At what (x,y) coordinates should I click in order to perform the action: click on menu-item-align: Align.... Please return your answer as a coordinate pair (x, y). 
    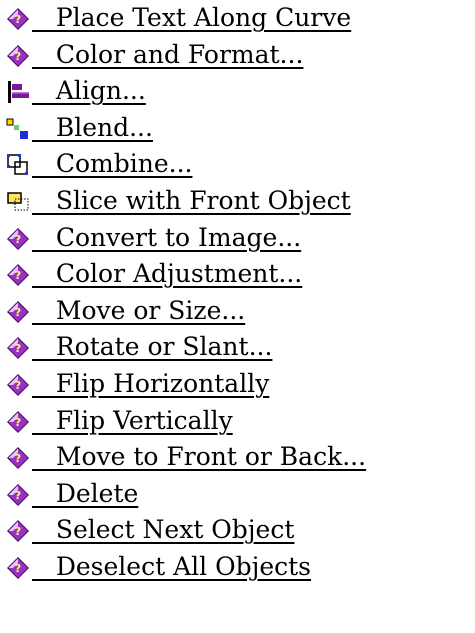
    Looking at the image, I should click on (240, 95).